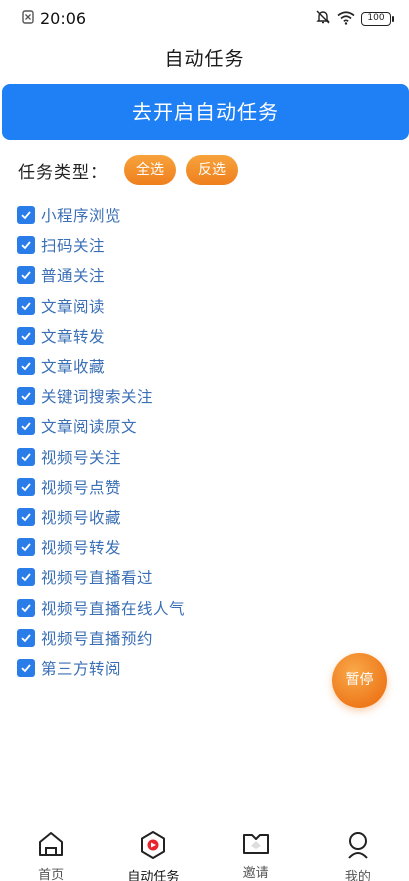 This screenshot has width=409, height=881. I want to click on select-all-button: 全选, so click(150, 170).